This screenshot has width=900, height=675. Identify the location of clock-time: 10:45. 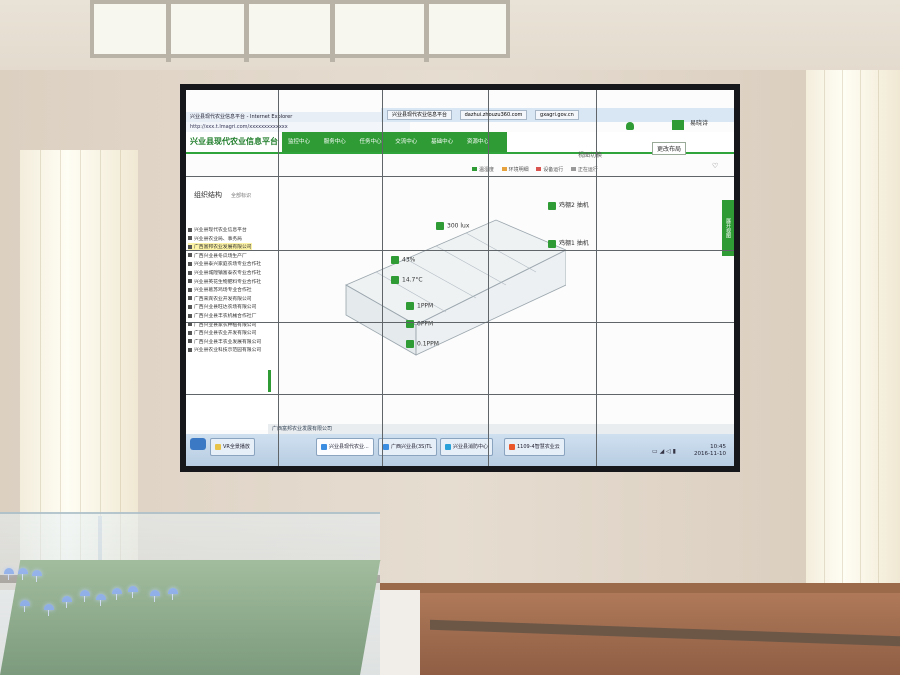
(718, 447).